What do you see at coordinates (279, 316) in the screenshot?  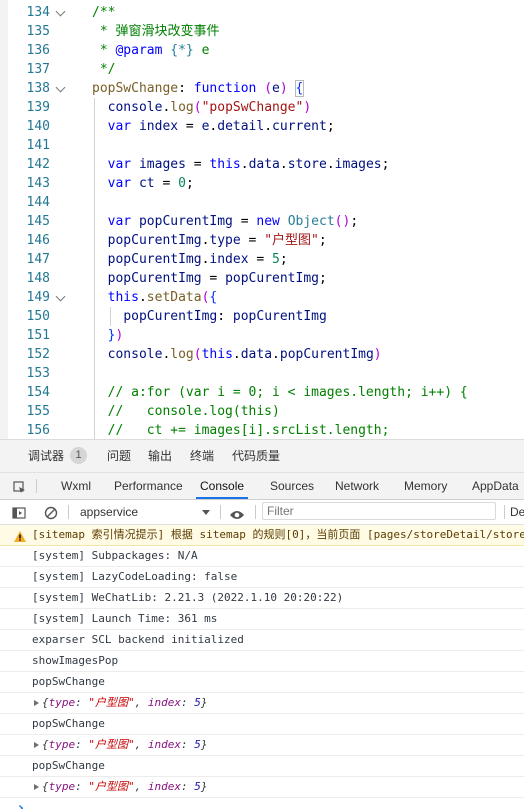 I see `code-token: popCurentImg` at bounding box center [279, 316].